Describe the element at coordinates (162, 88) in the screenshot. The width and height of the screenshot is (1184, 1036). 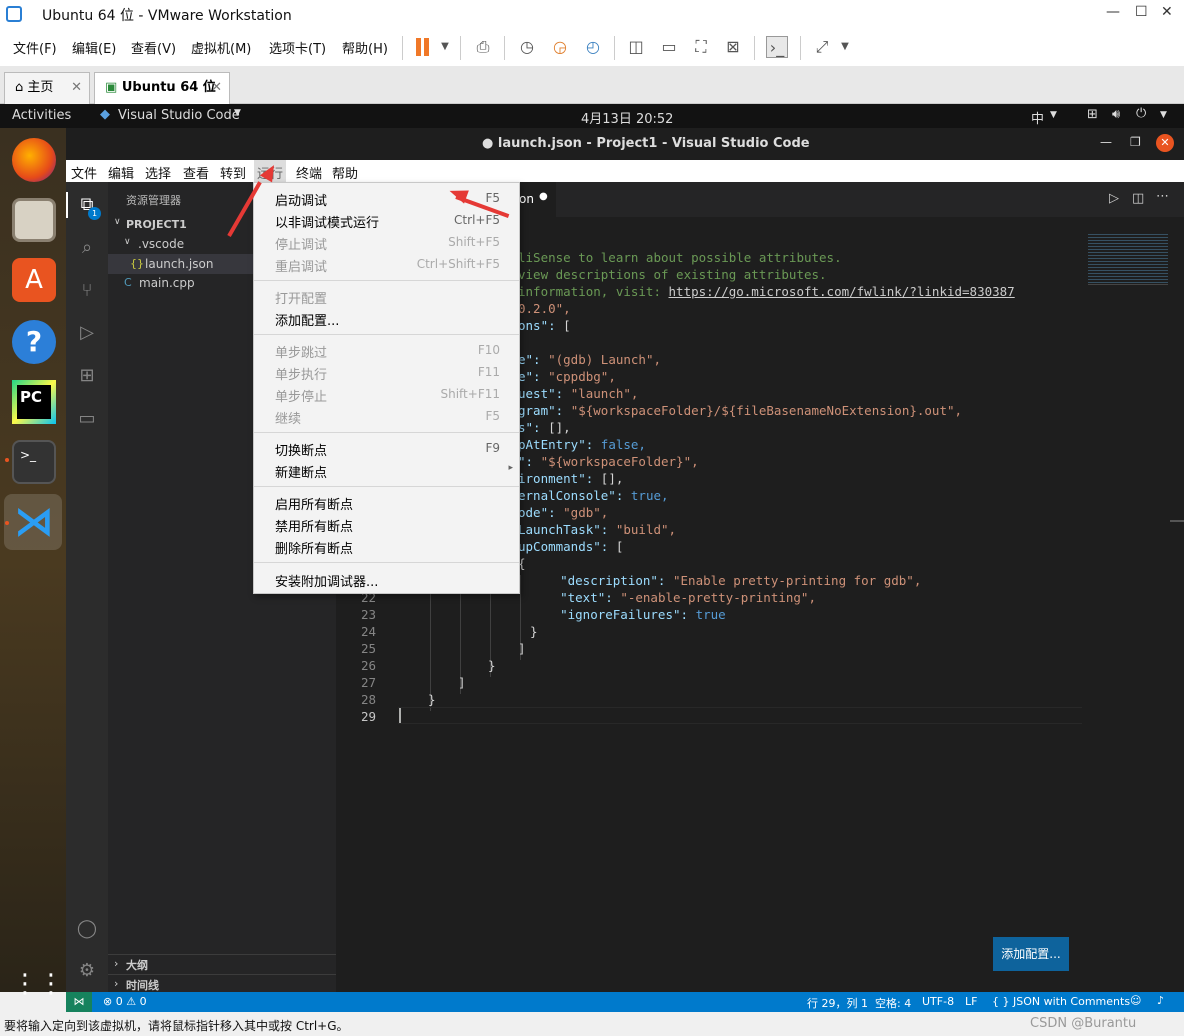
I see `tab-ubuntu: ▣ Ubuntu 64 位 ✕` at that location.